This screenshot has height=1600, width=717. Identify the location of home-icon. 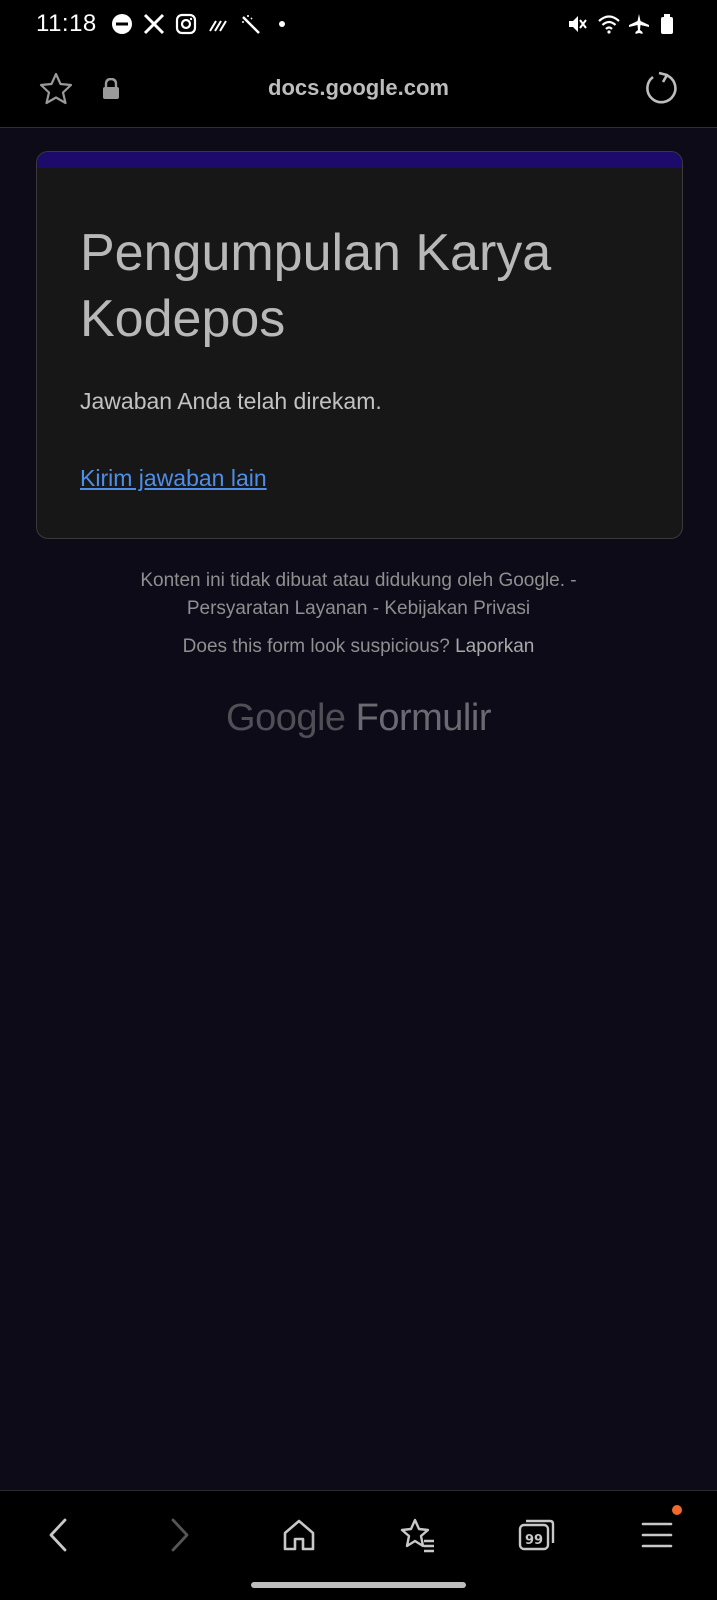
(299, 1535).